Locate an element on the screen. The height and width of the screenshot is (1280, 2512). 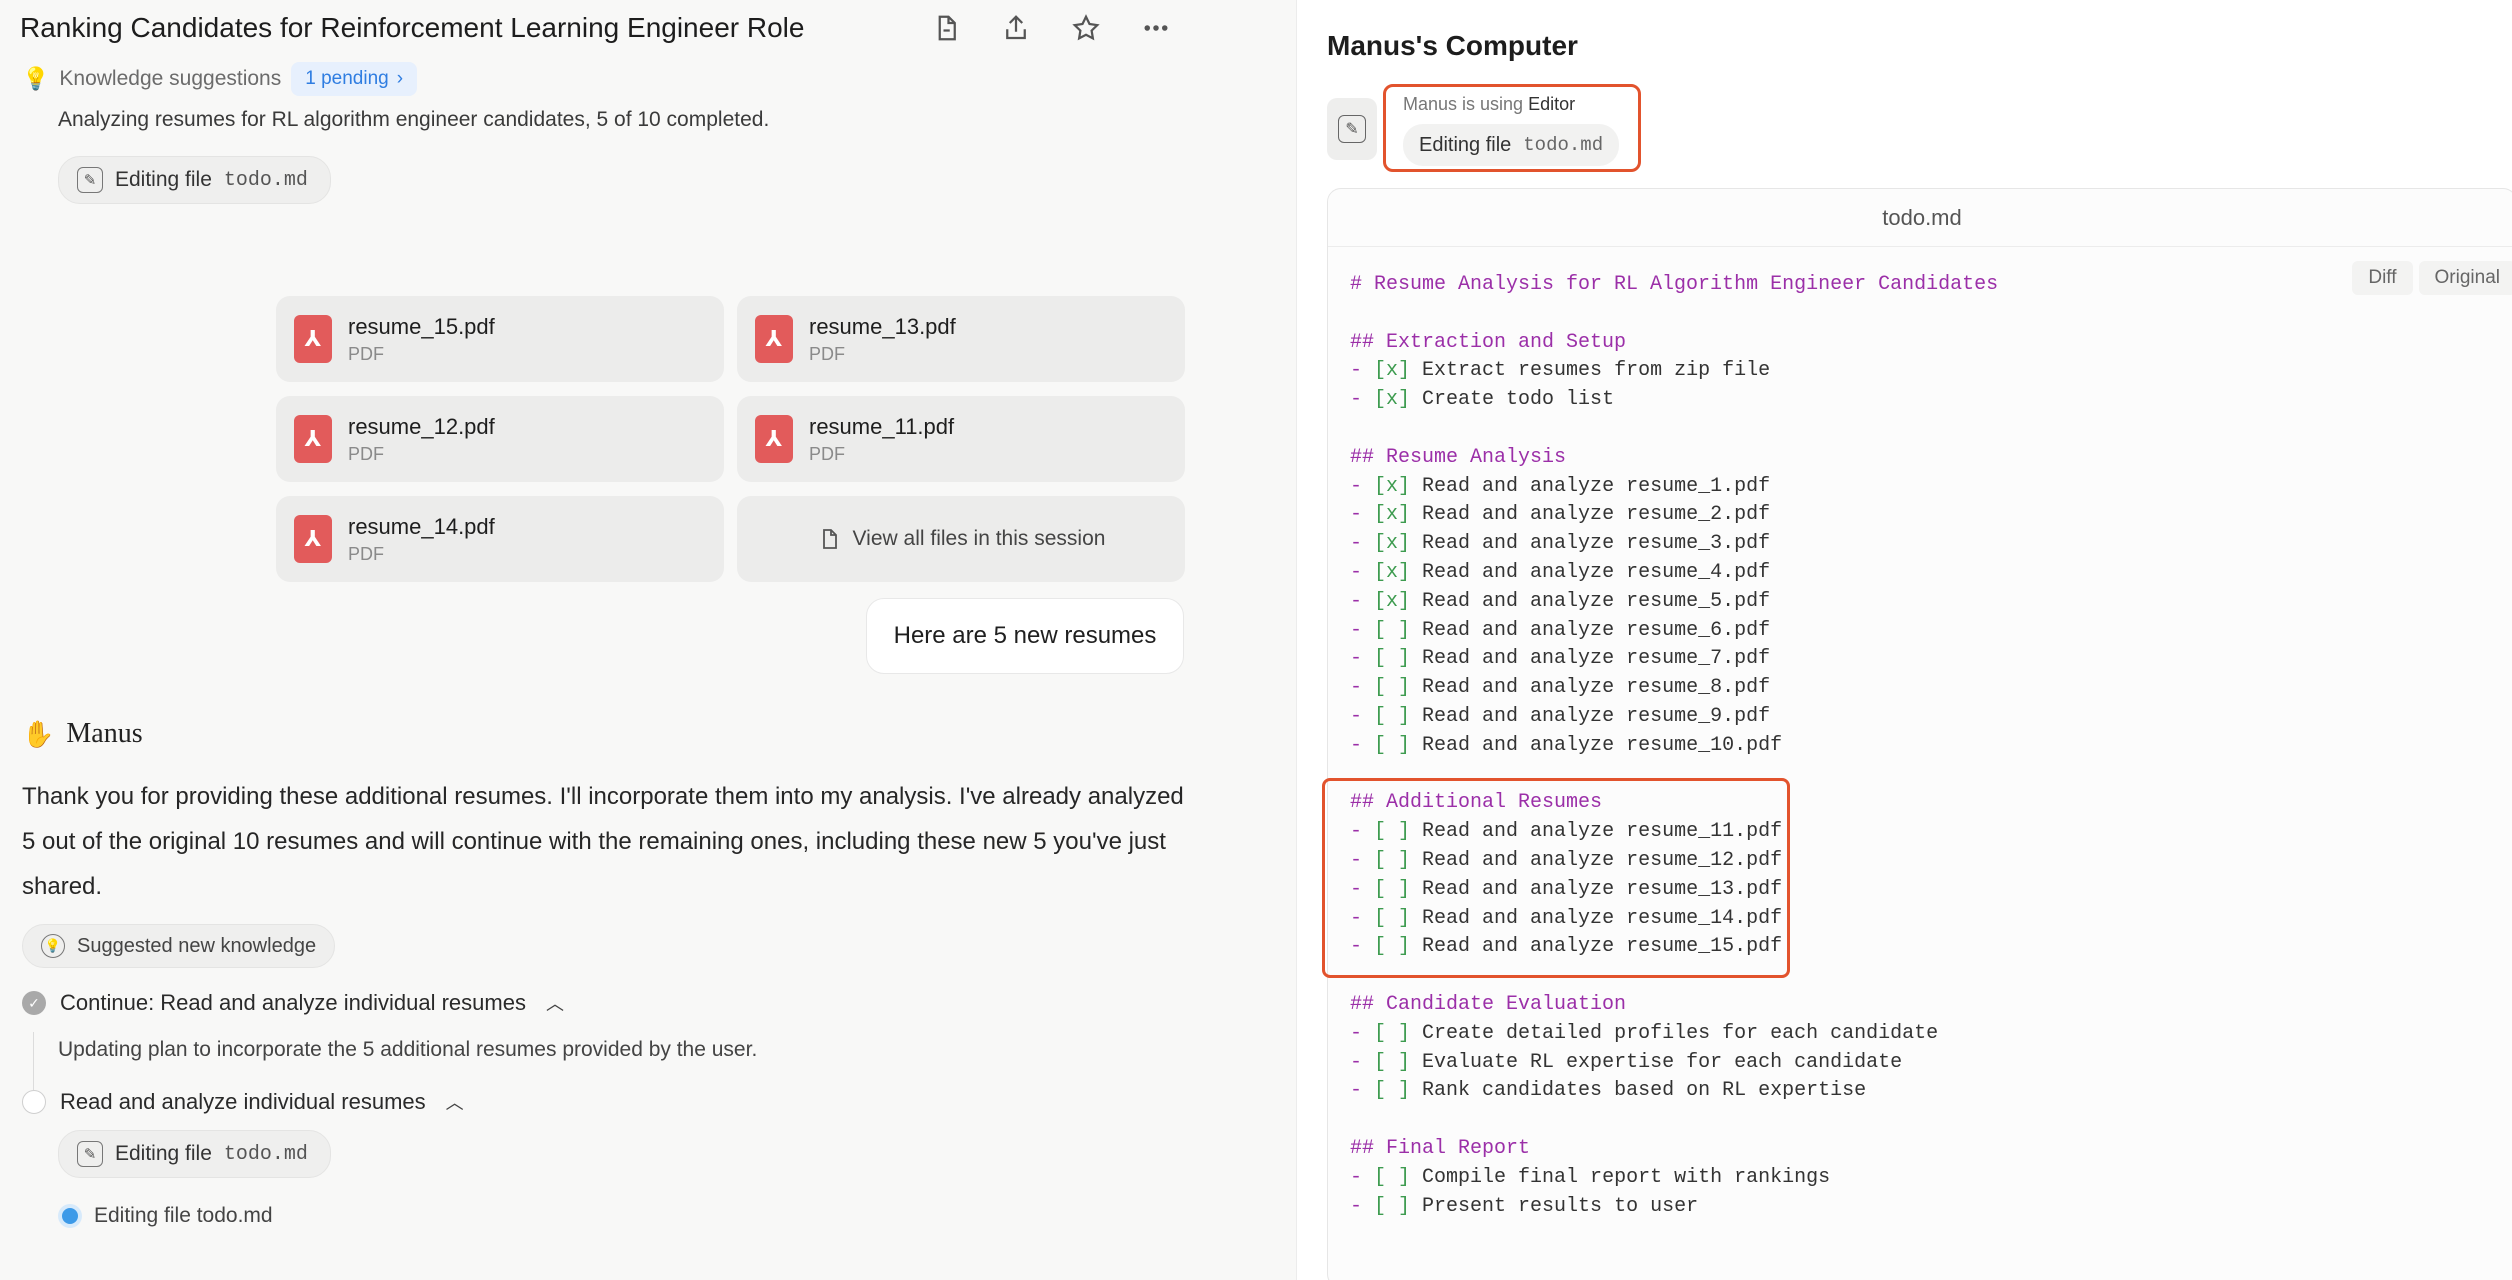
code-heading-line: ## Final Report is located at coordinates (1440, 1148).